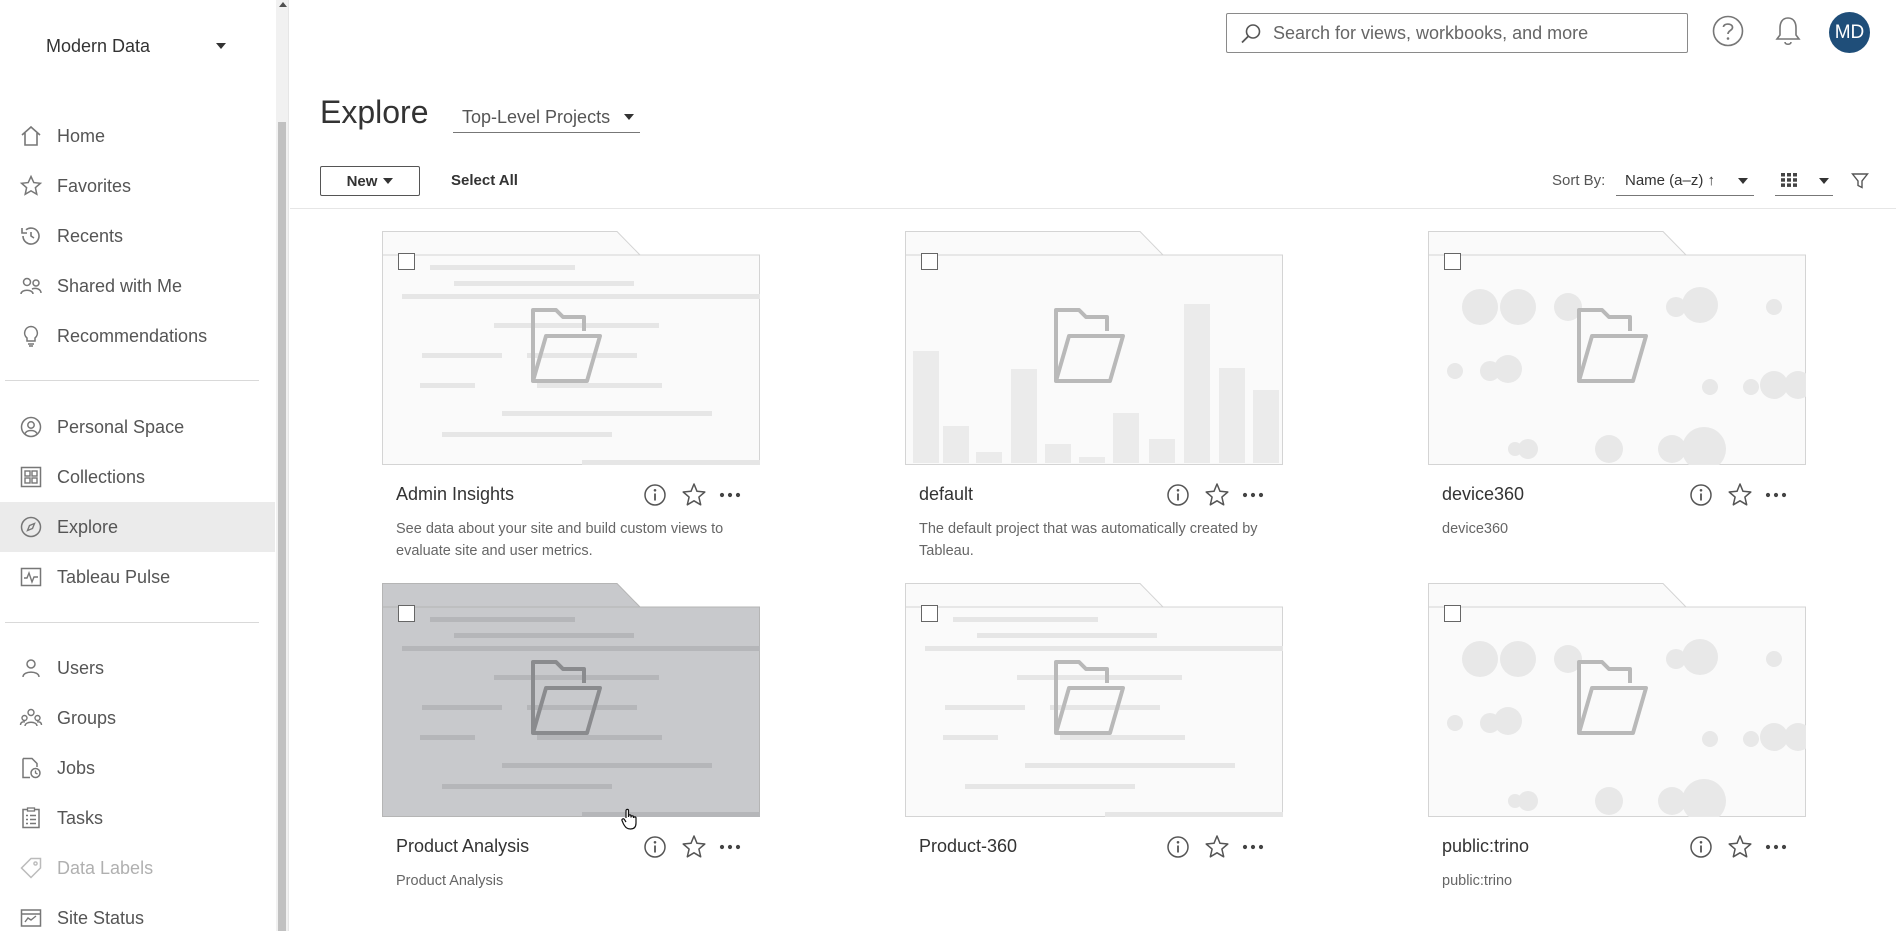 Image resolution: width=1896 pixels, height=943 pixels. I want to click on sidebar-item-site-status: Site Status, so click(137, 918).